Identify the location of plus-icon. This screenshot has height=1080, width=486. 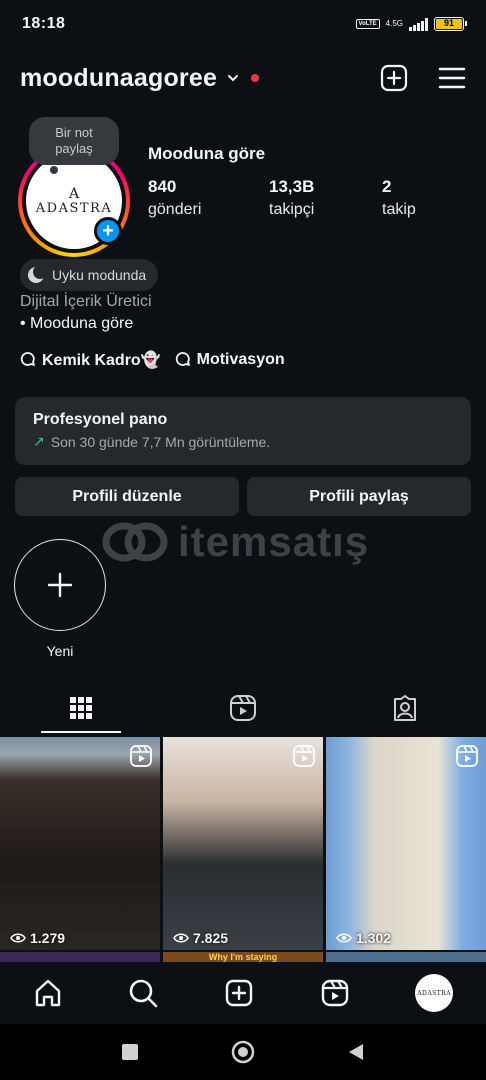
(60, 585).